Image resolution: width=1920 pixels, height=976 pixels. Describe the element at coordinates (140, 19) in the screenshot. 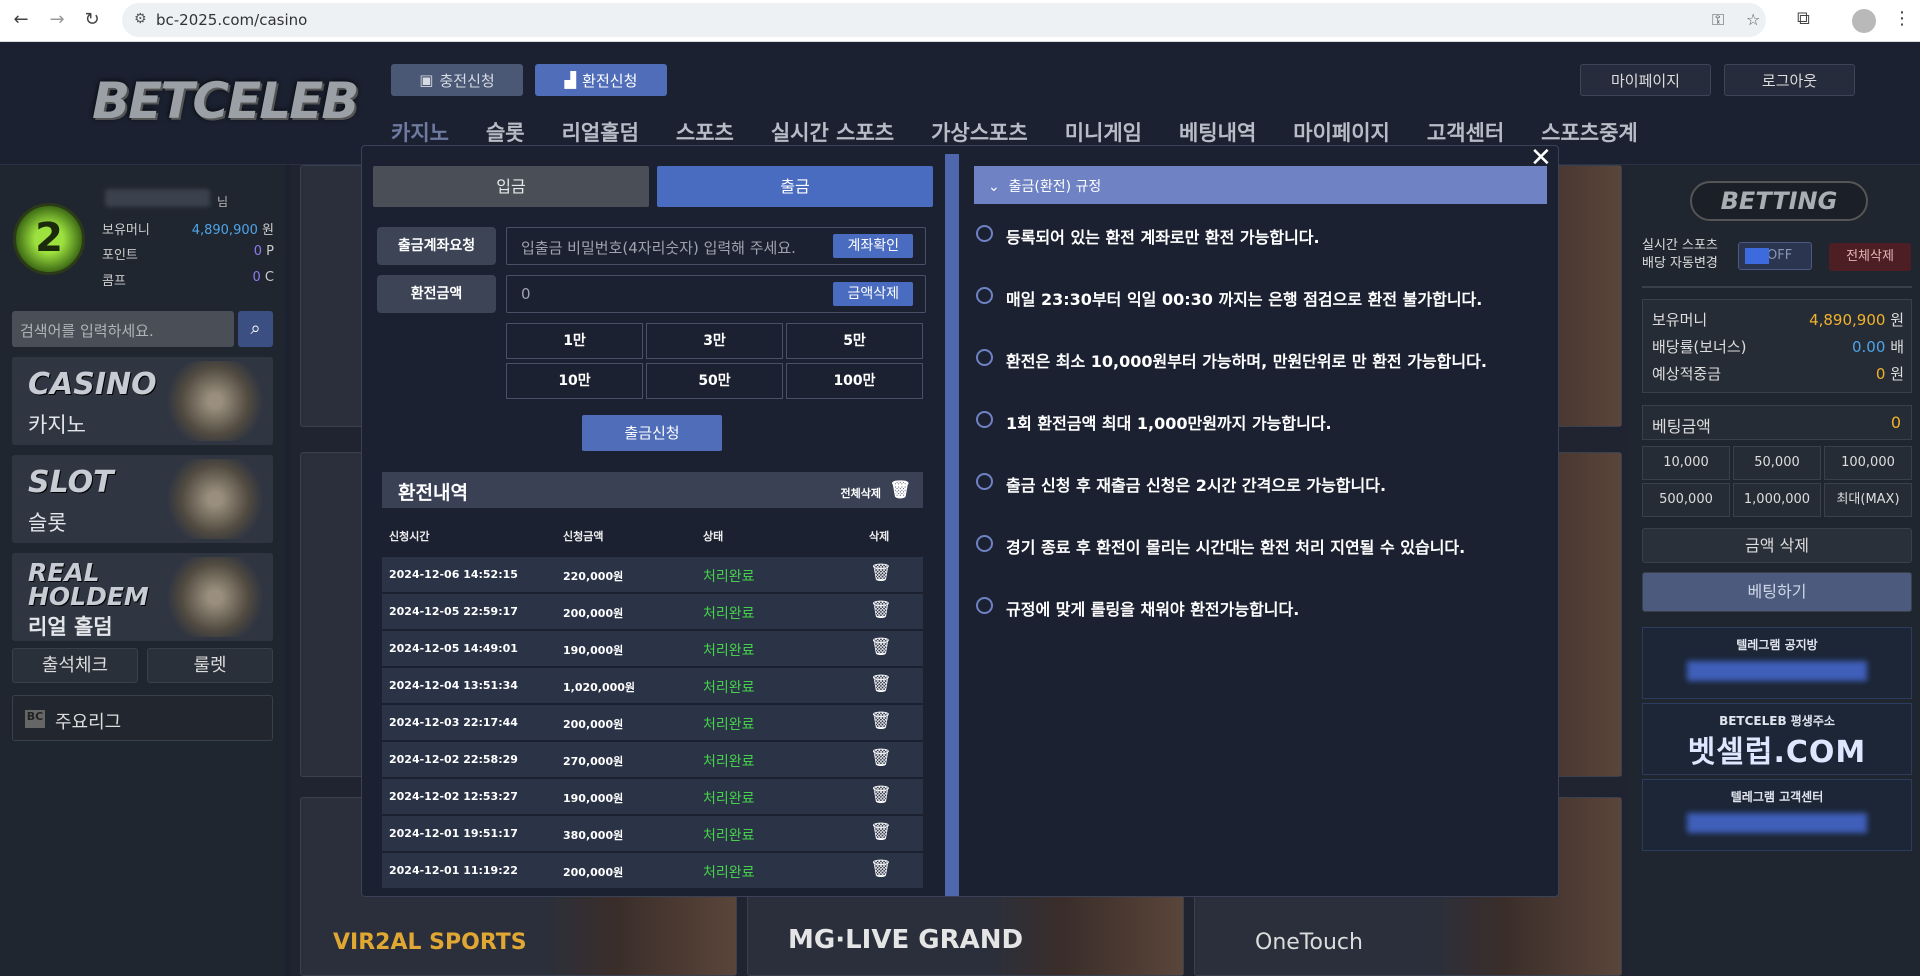

I see `site-settings-icon: ⚙` at that location.